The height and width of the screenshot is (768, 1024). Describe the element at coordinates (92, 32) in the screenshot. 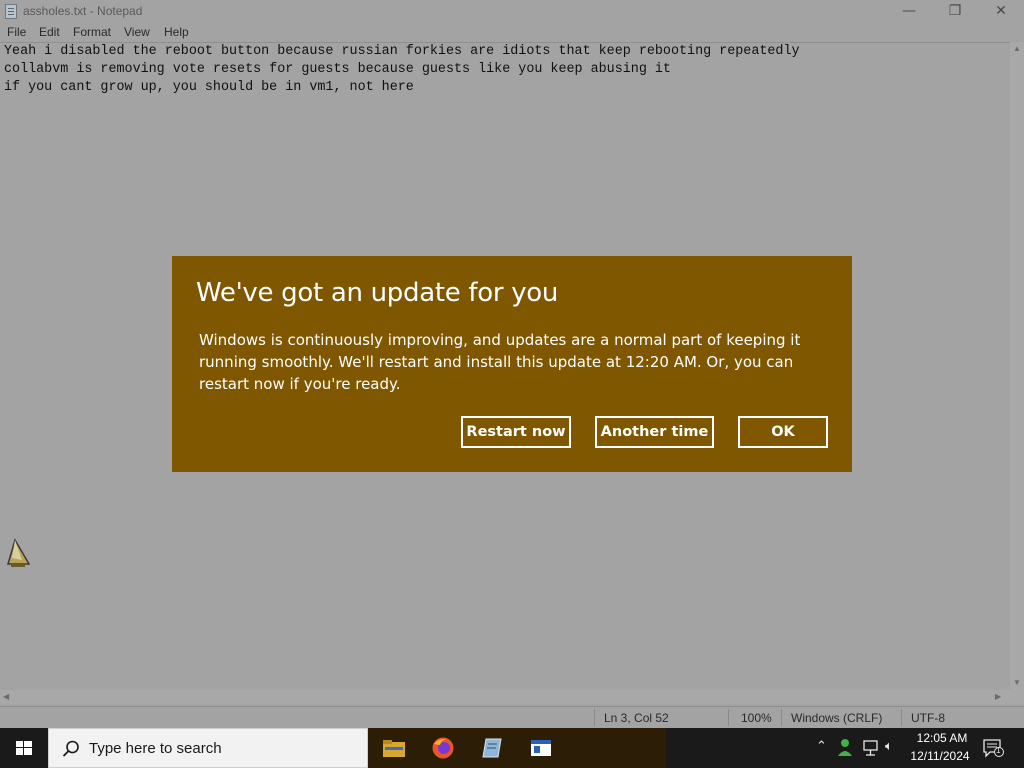

I see `menu-format: Format` at that location.